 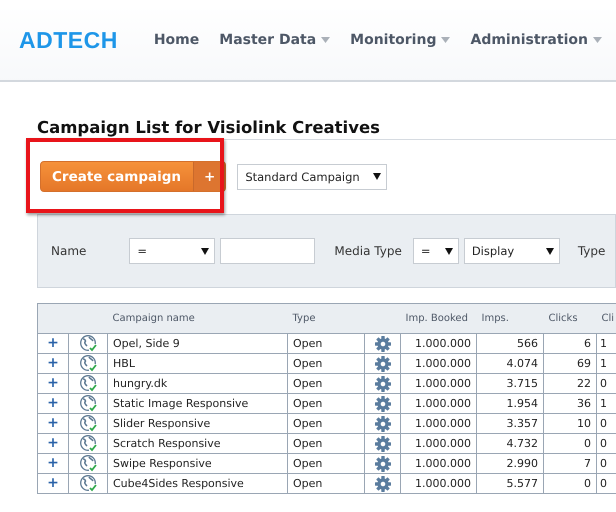 What do you see at coordinates (495, 318) in the screenshot?
I see `column-header: Imps.` at bounding box center [495, 318].